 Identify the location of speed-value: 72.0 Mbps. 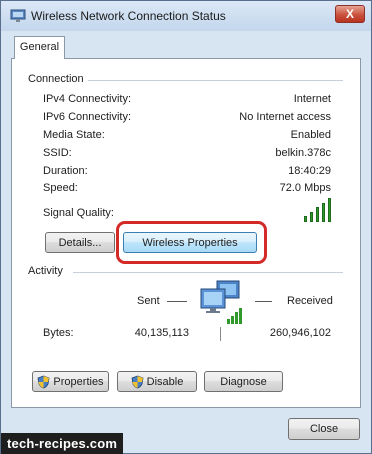
(305, 188).